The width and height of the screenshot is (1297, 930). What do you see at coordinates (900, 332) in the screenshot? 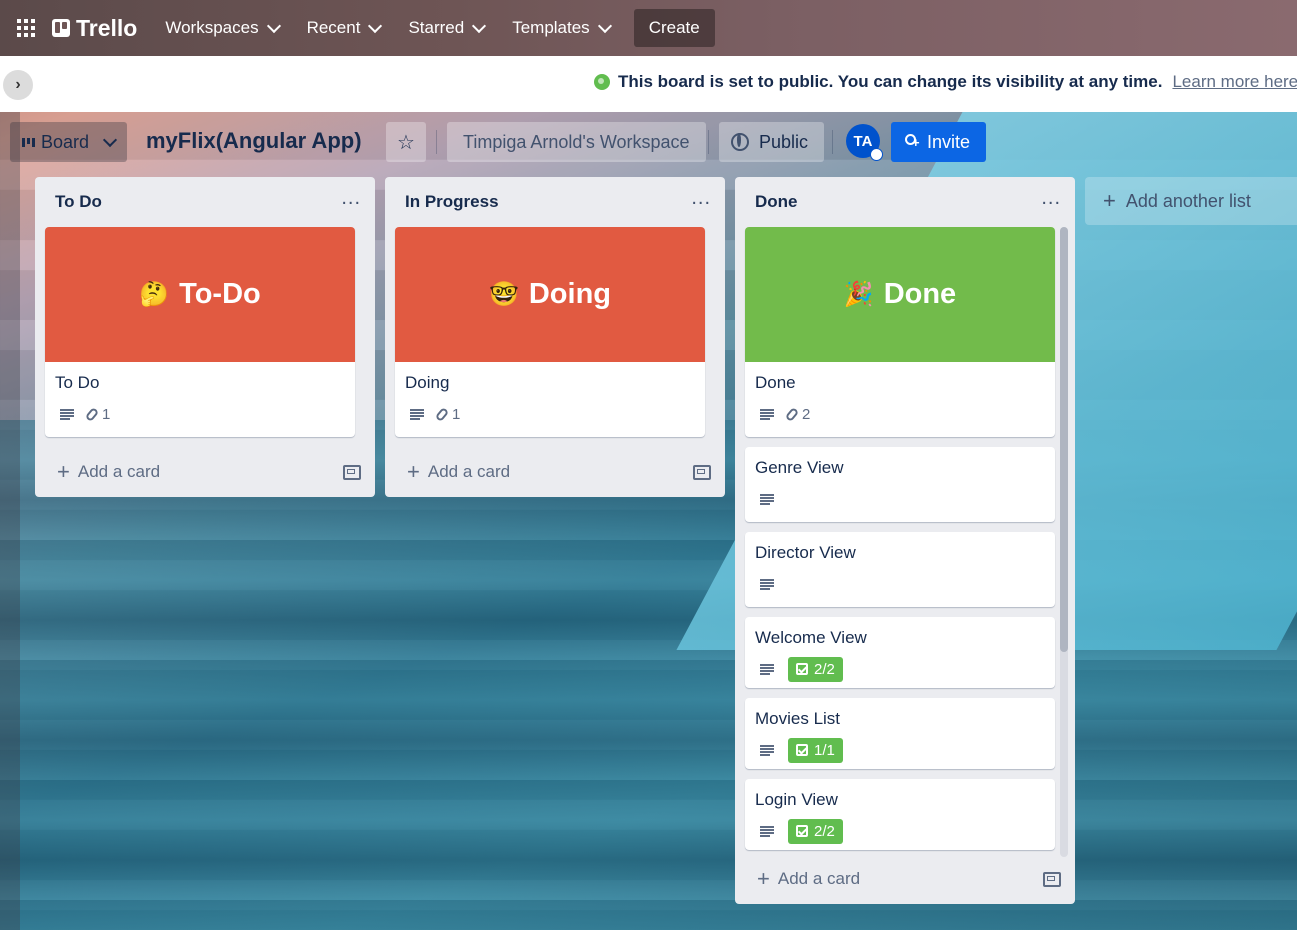
I see `card-done: 🎉 Done Done 2` at bounding box center [900, 332].